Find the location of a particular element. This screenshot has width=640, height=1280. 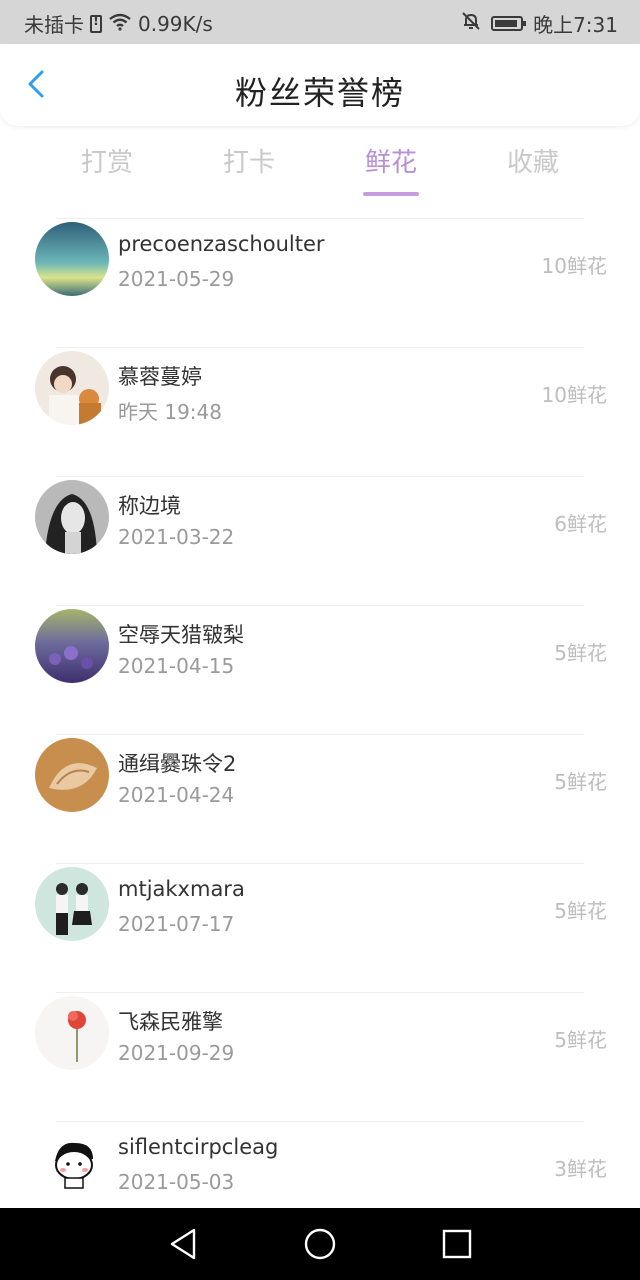

triangle-back-icon is located at coordinates (183, 1244).